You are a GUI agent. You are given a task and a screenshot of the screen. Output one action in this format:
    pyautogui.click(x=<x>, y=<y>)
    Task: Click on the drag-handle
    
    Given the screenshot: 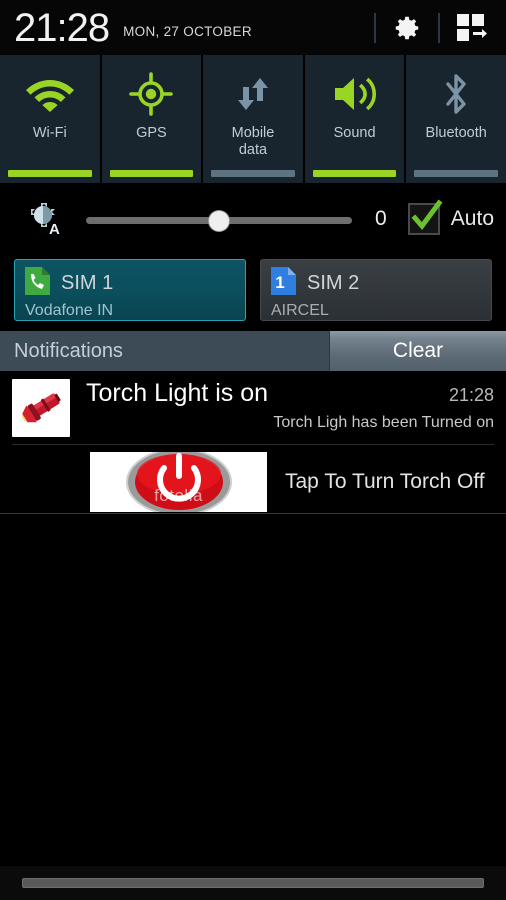 What is the action you would take?
    pyautogui.click(x=253, y=883)
    